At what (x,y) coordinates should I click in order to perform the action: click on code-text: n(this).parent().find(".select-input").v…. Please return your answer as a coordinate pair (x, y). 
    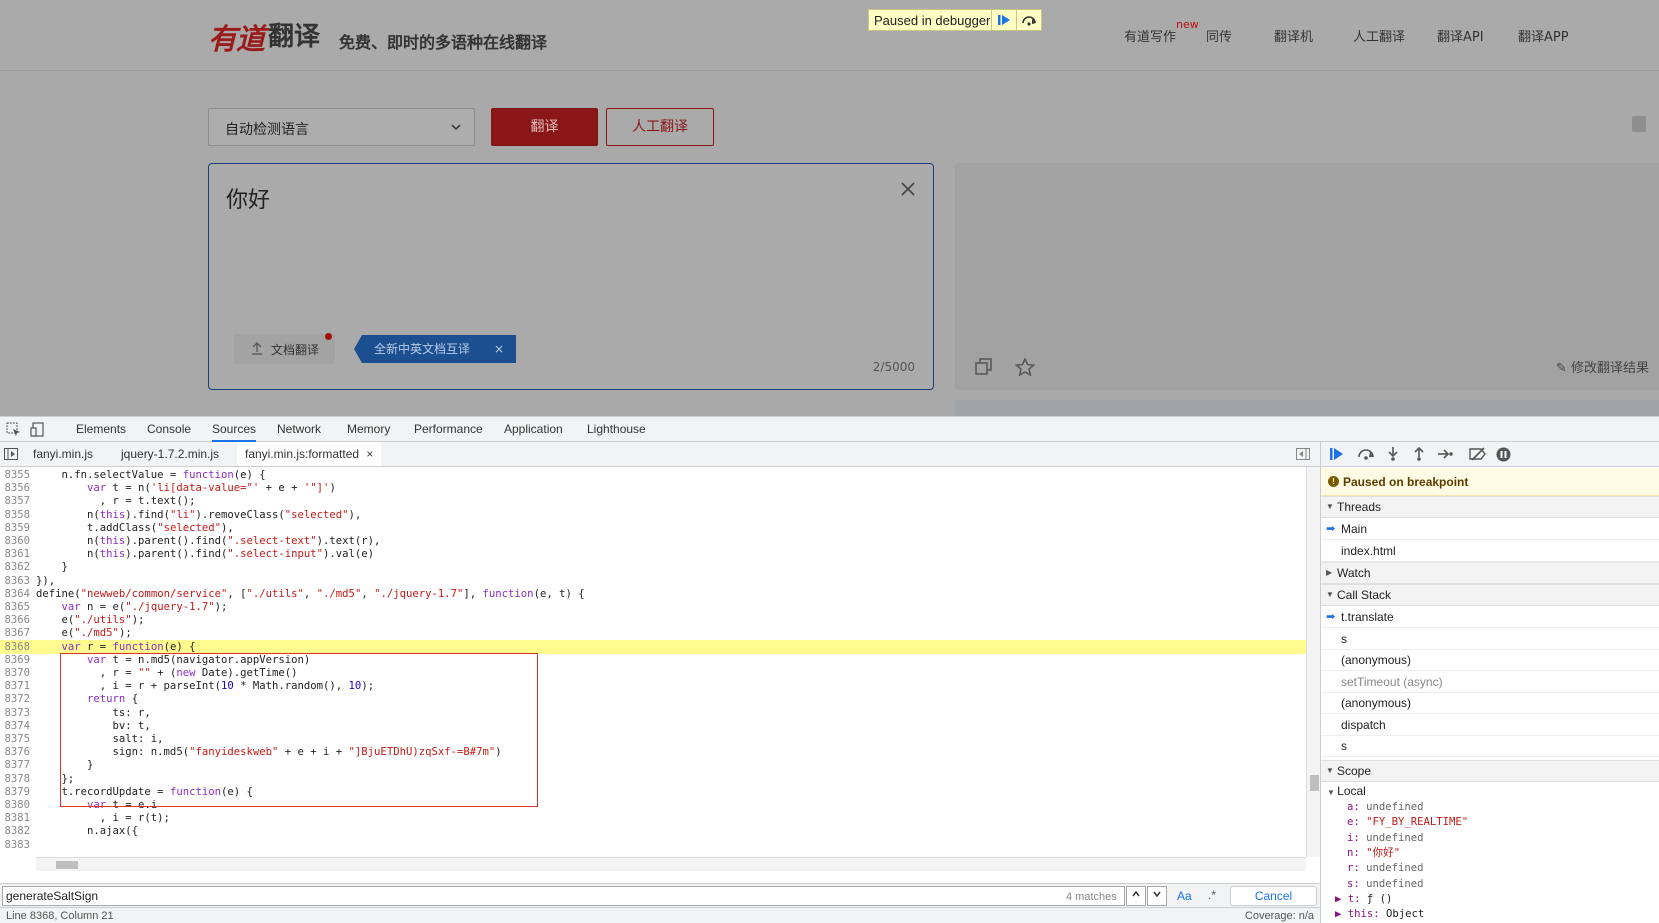
    Looking at the image, I should click on (205, 554).